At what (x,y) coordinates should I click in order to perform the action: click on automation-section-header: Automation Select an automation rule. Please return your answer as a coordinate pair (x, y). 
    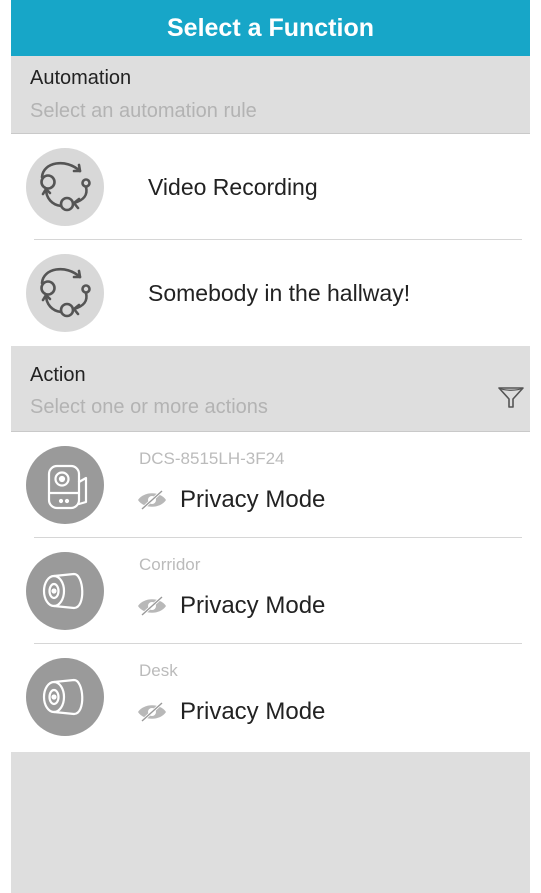
    Looking at the image, I should click on (270, 95).